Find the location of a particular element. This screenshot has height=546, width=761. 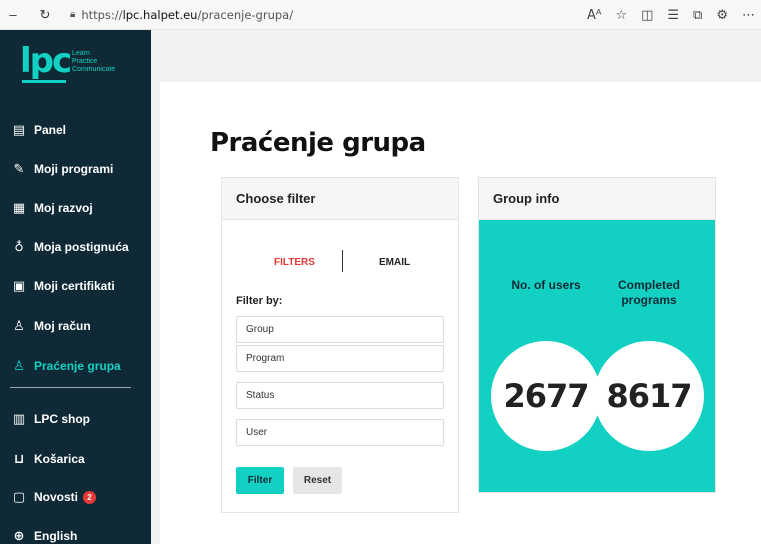

sidebar-item-pracenje-grupa: ♙ Praćenje grupa is located at coordinates (65, 366).